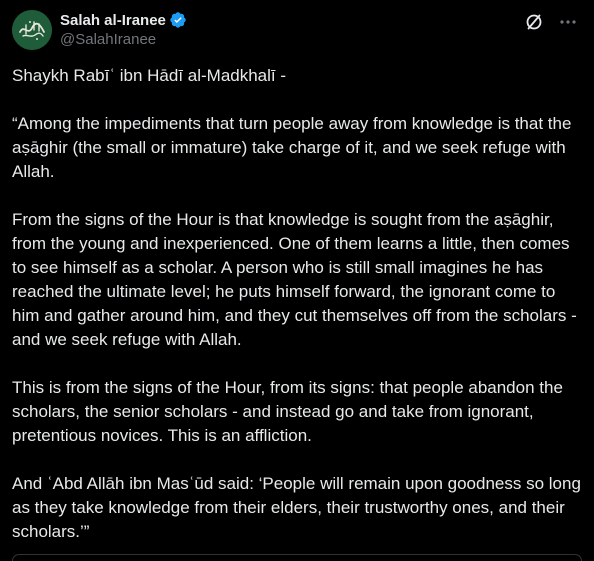 This screenshot has height=561, width=594. Describe the element at coordinates (113, 20) in the screenshot. I see `author-display-name: Salah al-Iranee` at that location.